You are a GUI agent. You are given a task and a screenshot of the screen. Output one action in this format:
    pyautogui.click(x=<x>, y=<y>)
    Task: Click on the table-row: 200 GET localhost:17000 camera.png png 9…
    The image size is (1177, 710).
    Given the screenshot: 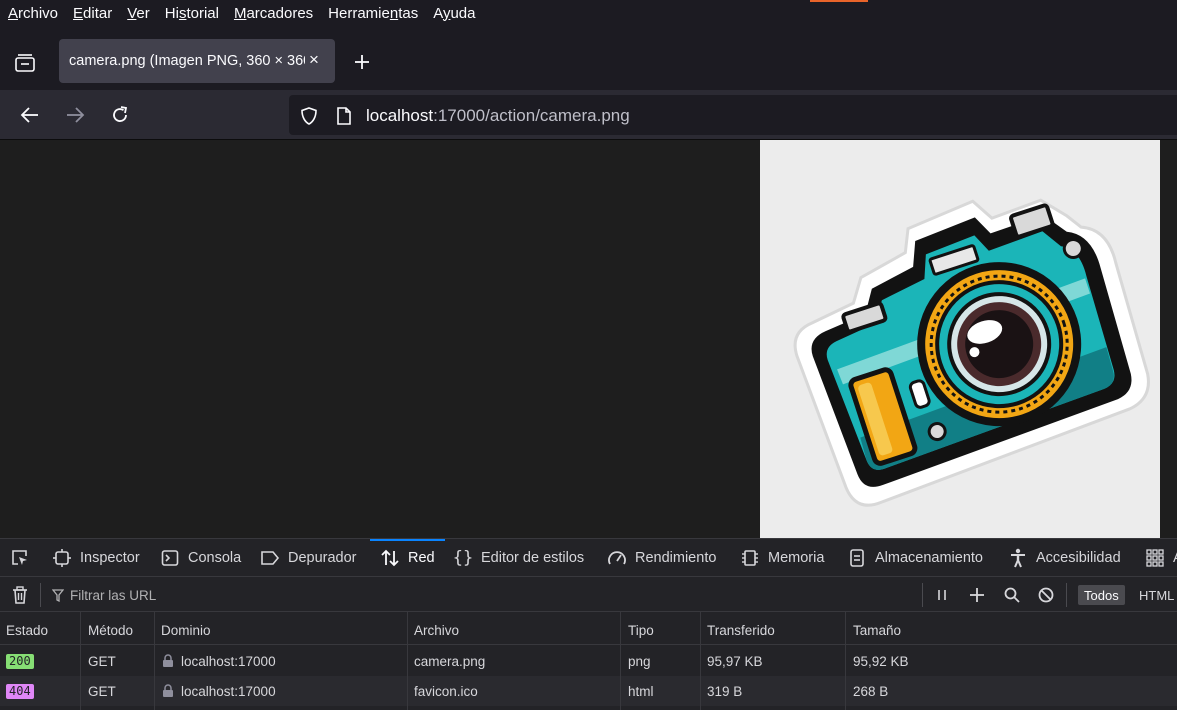 What is the action you would take?
    pyautogui.click(x=588, y=661)
    